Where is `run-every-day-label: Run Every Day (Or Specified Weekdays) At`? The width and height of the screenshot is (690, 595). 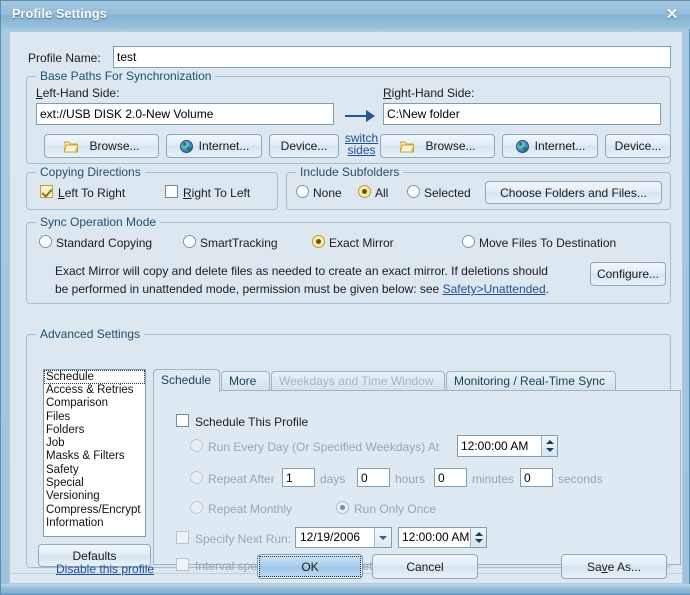
run-every-day-label: Run Every Day (Or Specified Weekdays) At is located at coordinates (324, 447).